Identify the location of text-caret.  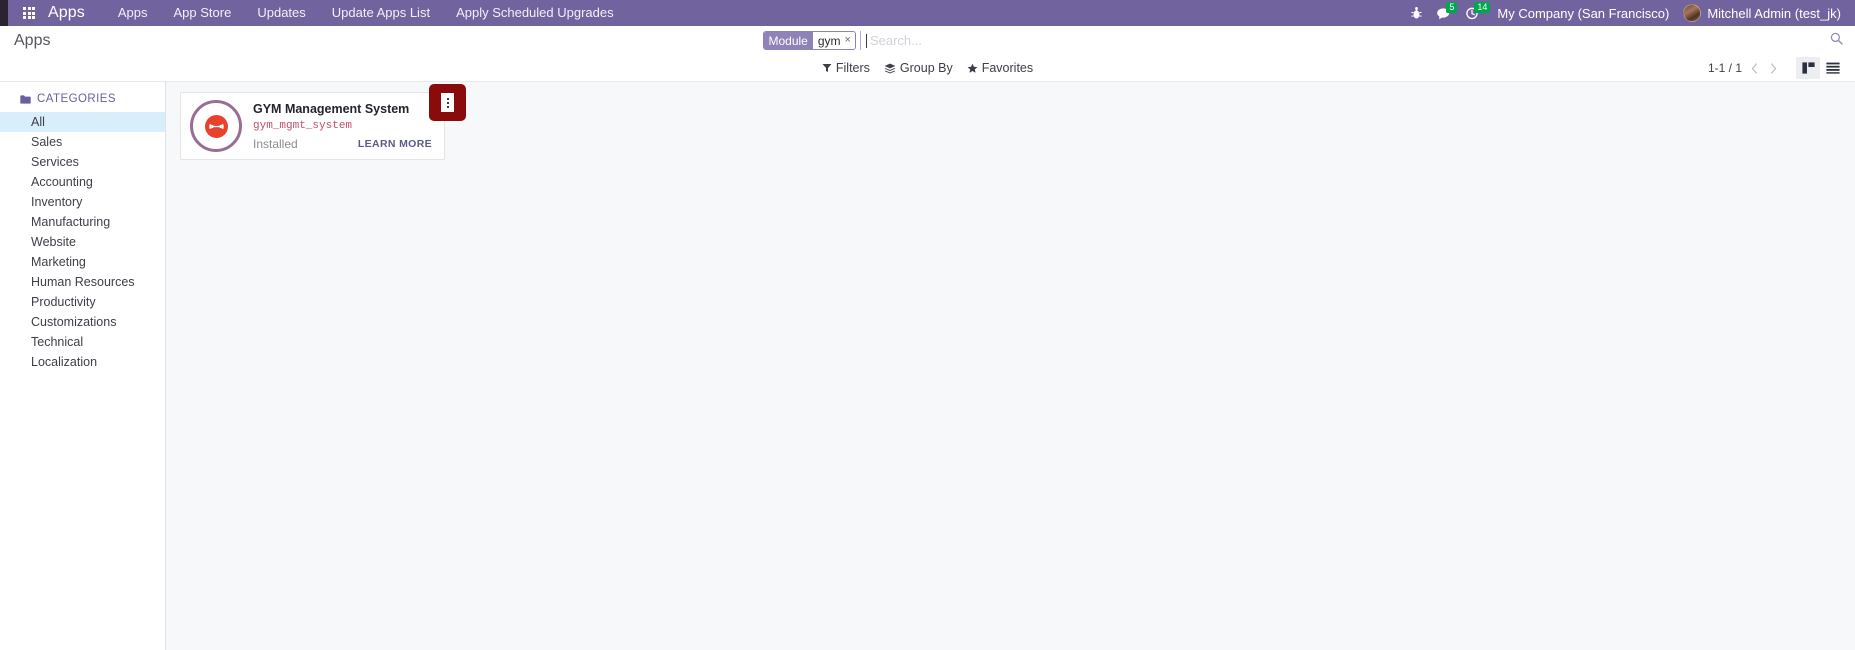
(866, 40).